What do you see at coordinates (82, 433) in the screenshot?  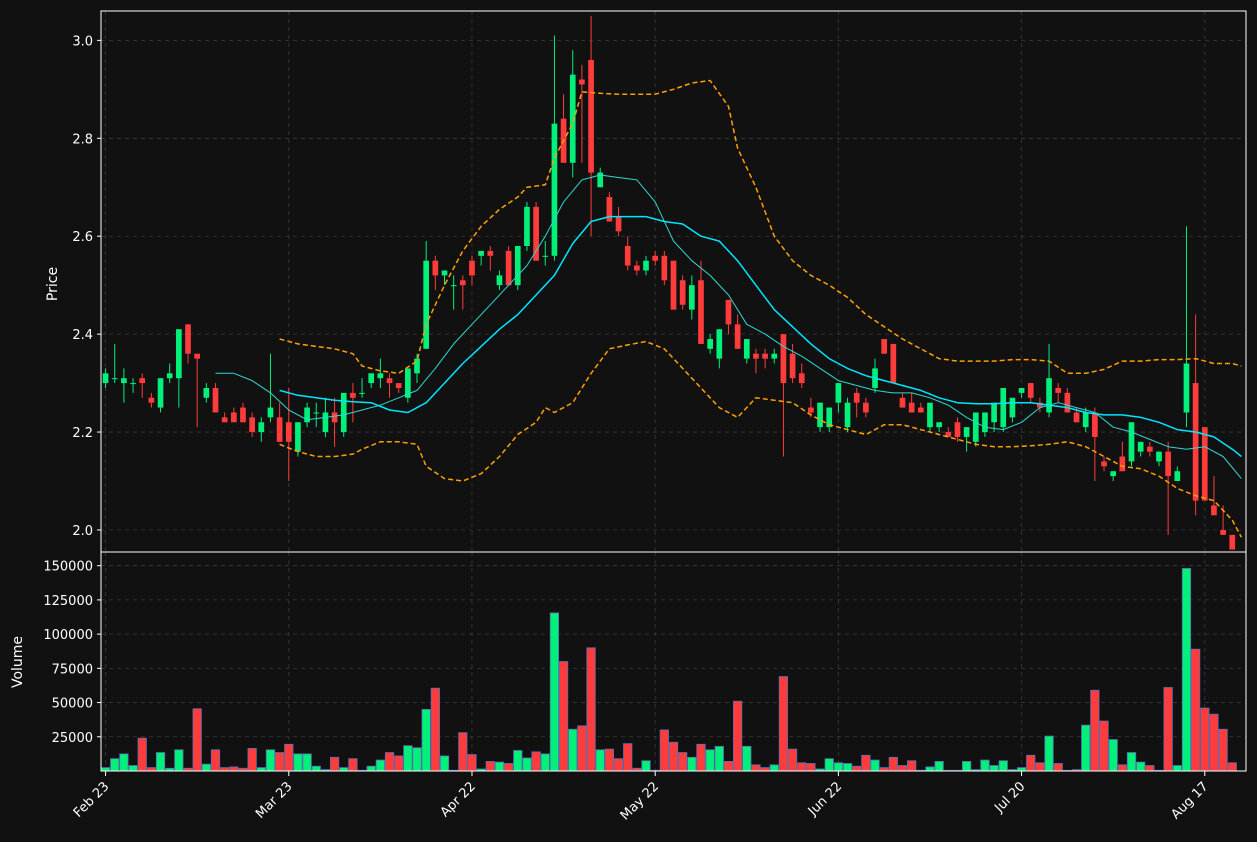 I see `price-tick-label: 2.2` at bounding box center [82, 433].